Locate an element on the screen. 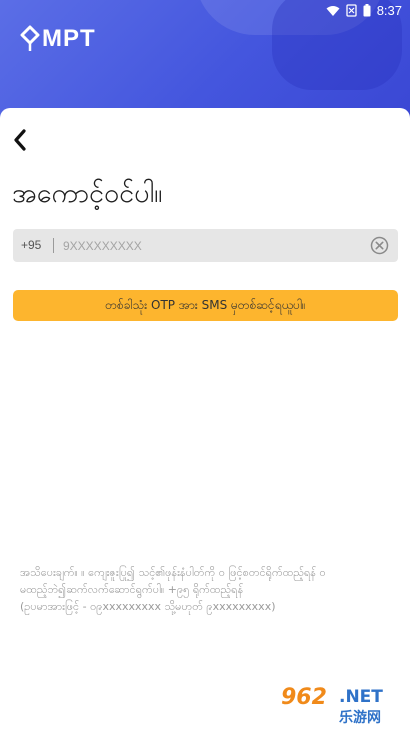  clear-icon is located at coordinates (379, 245).